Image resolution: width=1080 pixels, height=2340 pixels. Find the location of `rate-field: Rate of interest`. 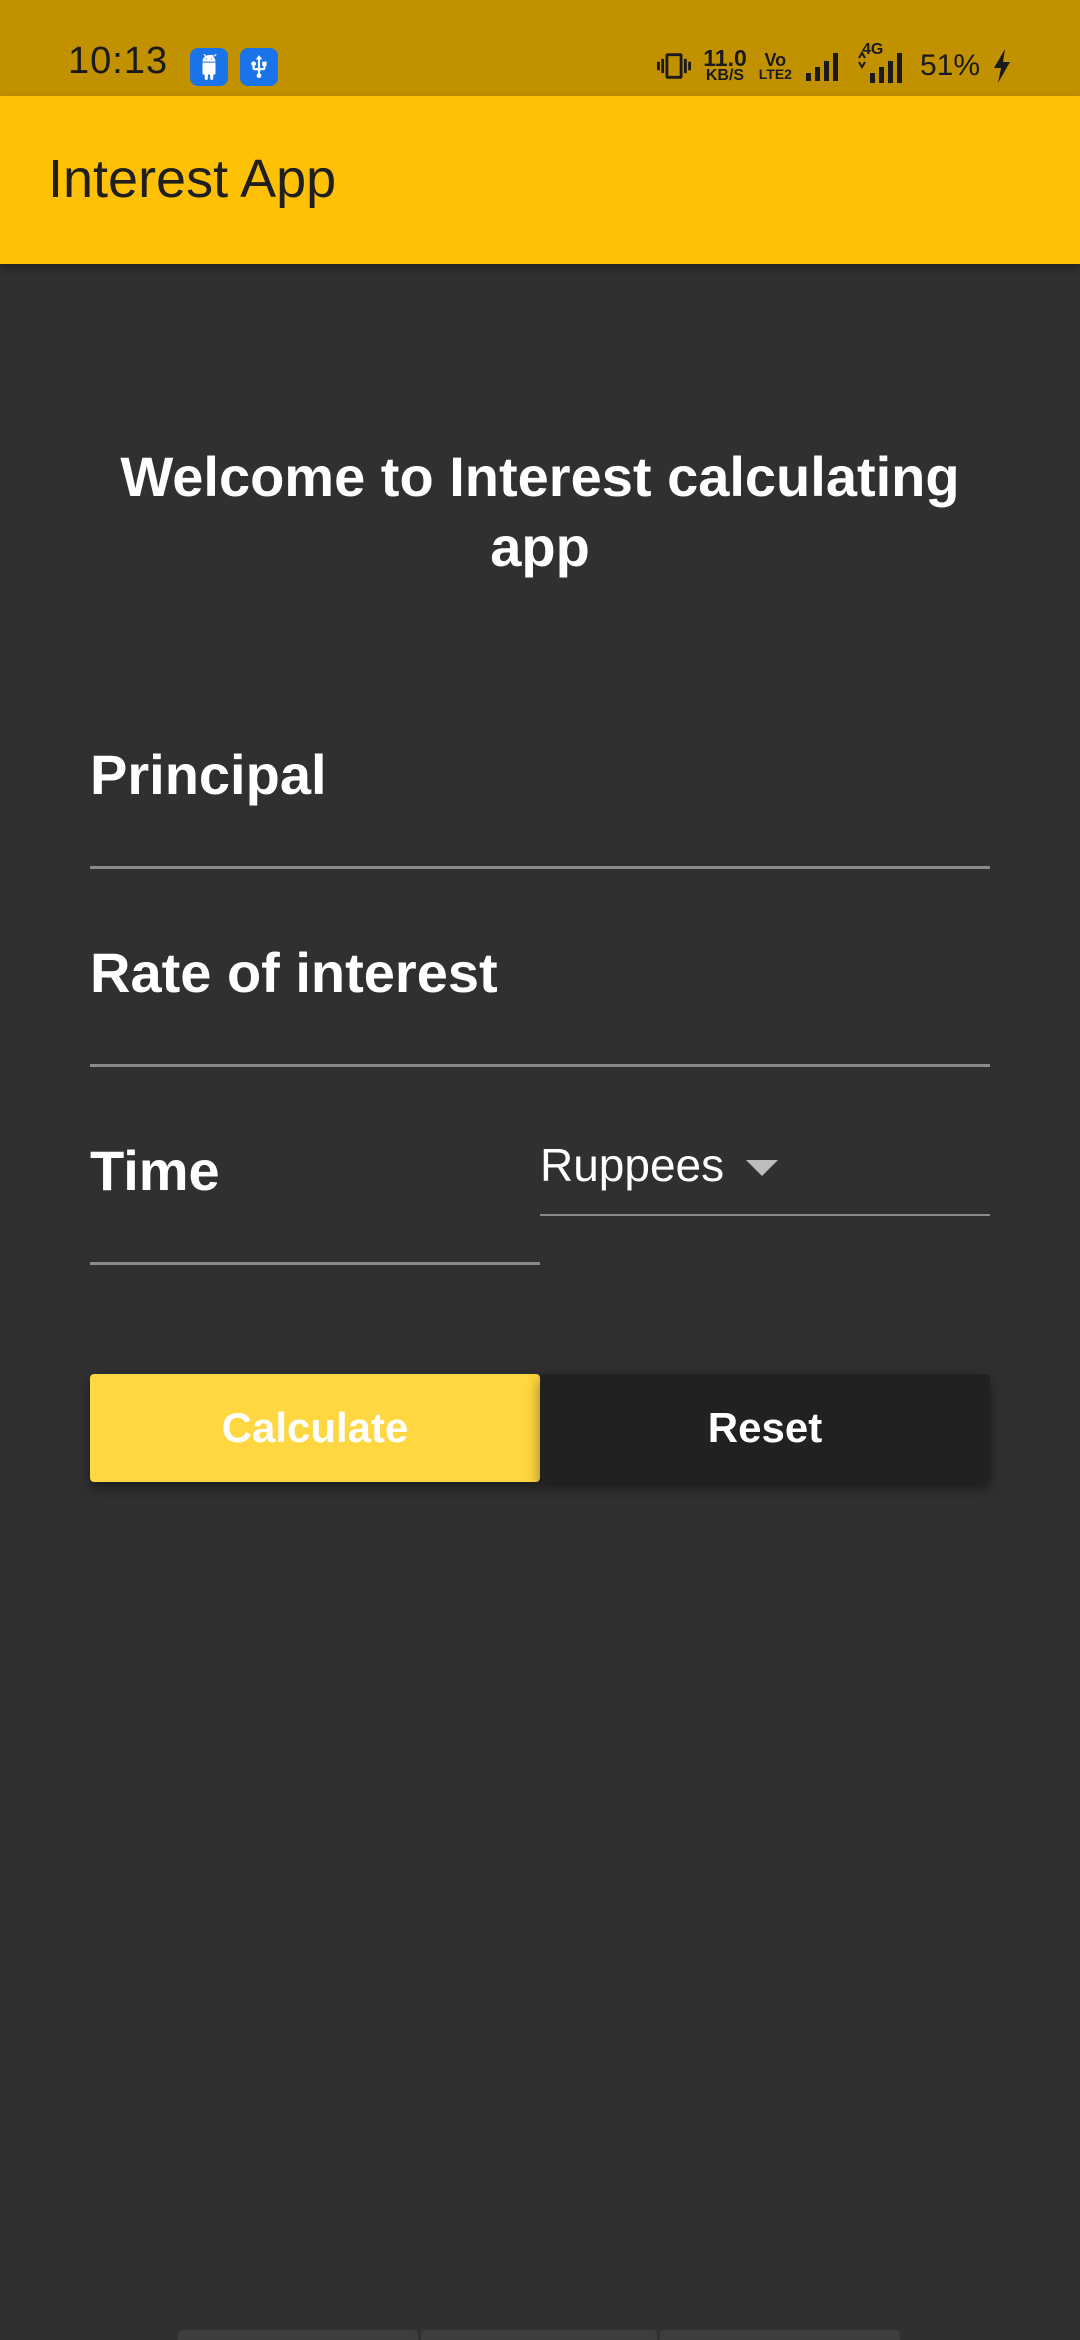

rate-field: Rate of interest is located at coordinates (540, 1001).